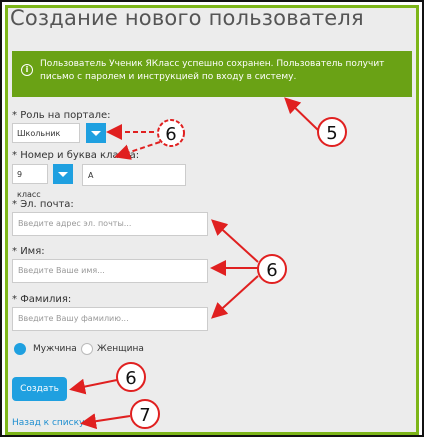  What do you see at coordinates (187, 18) in the screenshot?
I see `page-title: Создание нового пользователя` at bounding box center [187, 18].